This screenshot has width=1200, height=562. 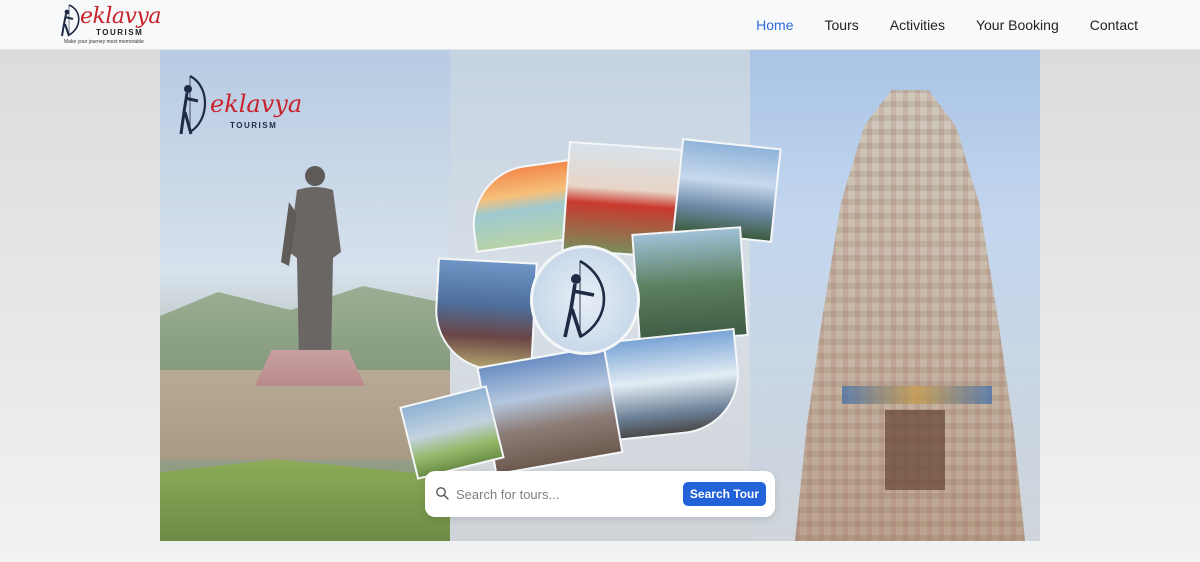 I want to click on search-tour-button: Search Tour, so click(x=724, y=494).